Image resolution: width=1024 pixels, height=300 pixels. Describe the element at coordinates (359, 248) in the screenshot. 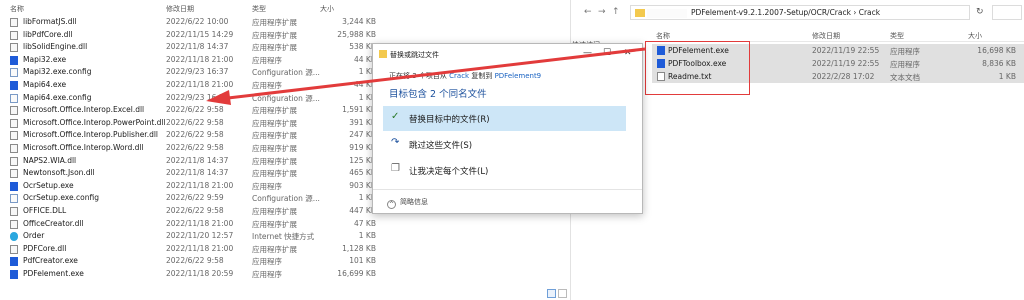

I see `file-size: 1,128 KB` at that location.